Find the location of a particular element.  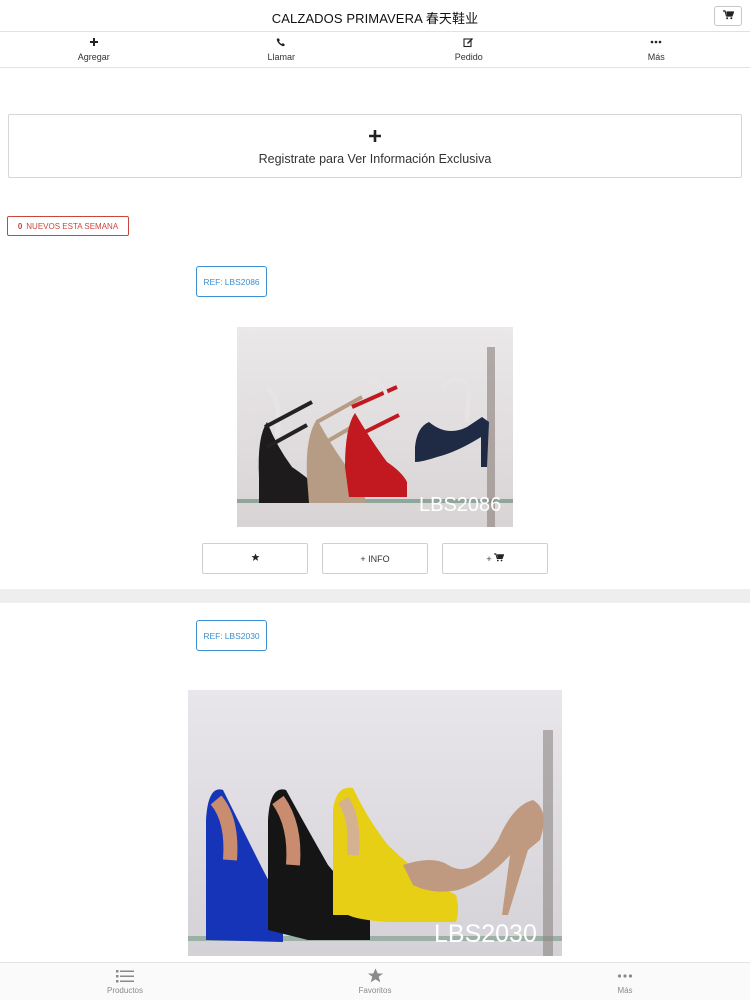

tab-favoritos: Favoritos is located at coordinates (375, 981).